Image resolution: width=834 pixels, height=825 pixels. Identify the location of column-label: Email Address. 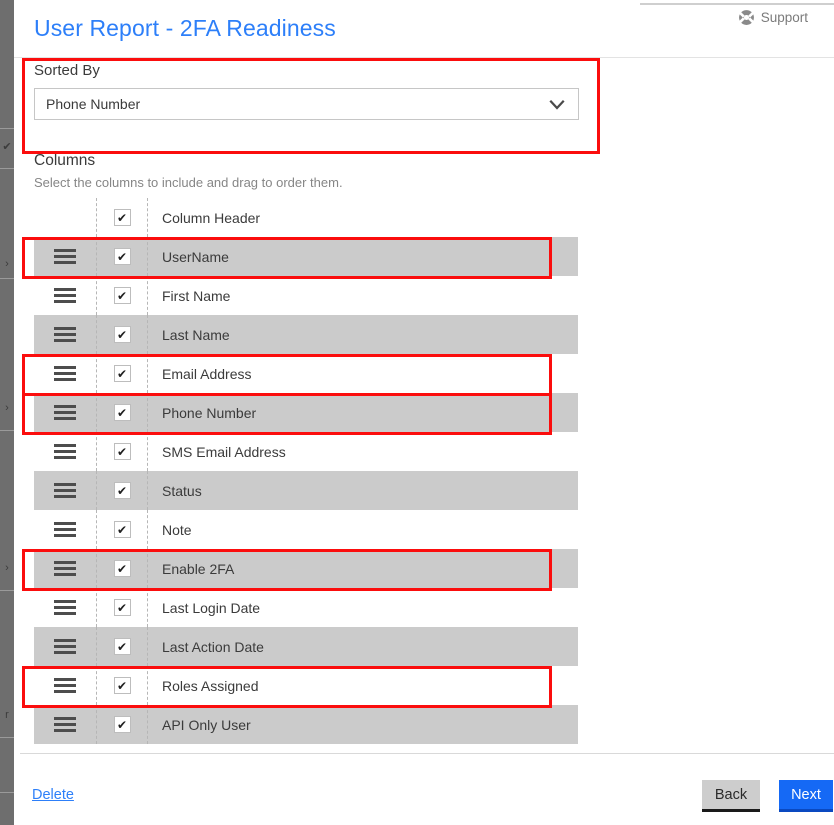
(207, 373).